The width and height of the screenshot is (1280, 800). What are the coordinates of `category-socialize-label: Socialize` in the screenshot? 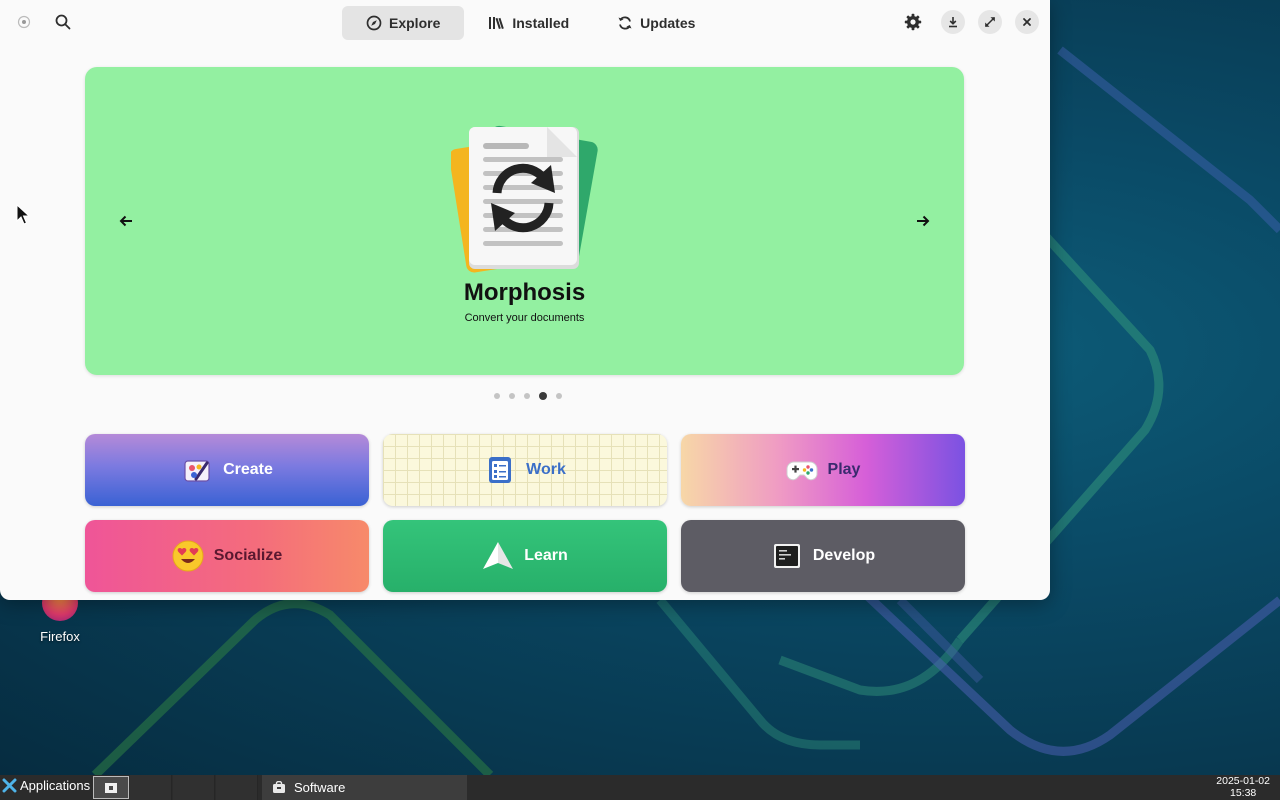 It's located at (248, 555).